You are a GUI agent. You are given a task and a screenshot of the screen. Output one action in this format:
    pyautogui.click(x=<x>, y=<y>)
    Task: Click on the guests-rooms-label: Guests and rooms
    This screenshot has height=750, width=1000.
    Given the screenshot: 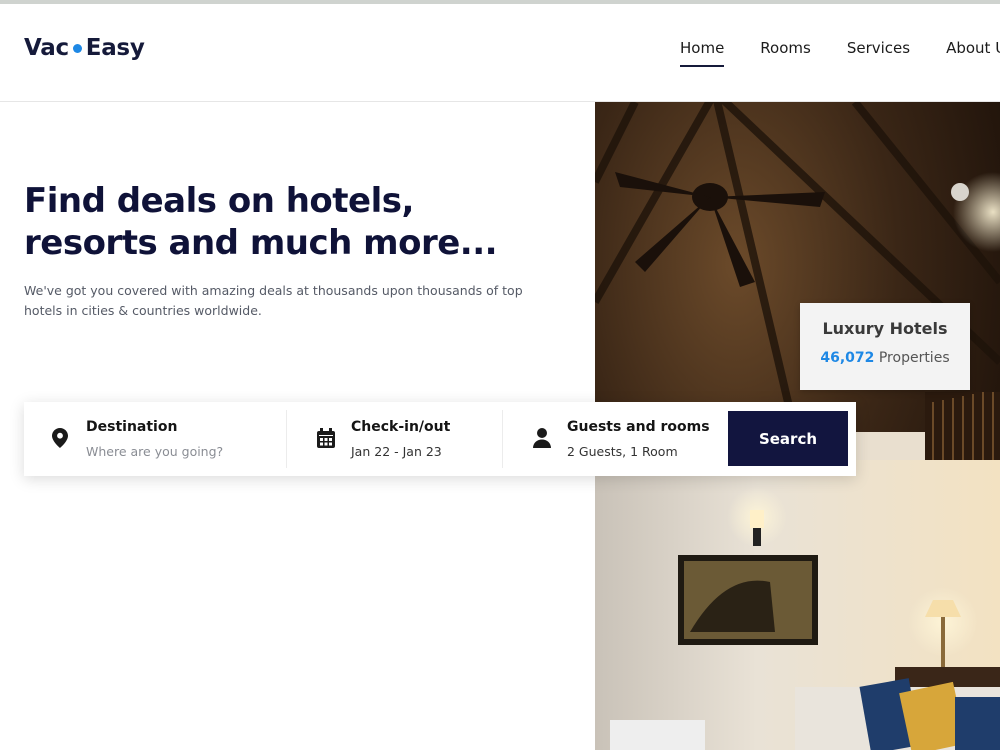 What is the action you would take?
    pyautogui.click(x=638, y=427)
    